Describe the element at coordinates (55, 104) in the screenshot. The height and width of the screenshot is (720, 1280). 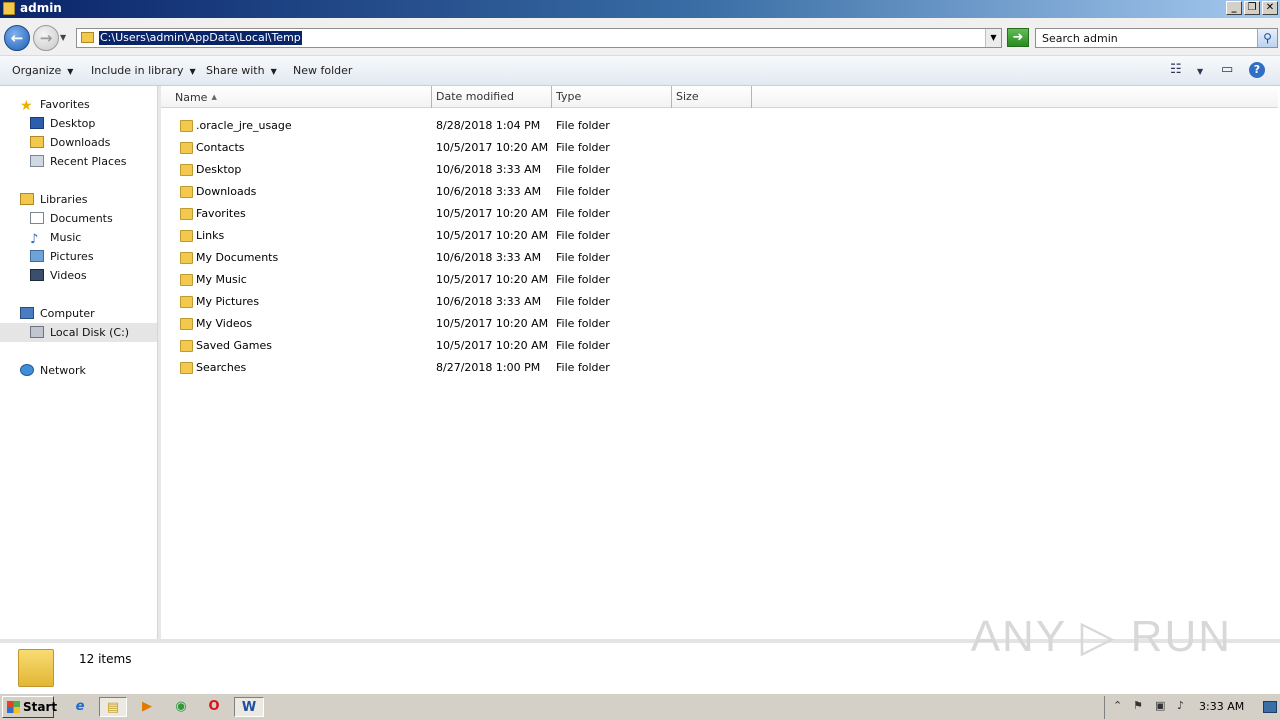
I see `nav-item-favorites: ★ Favorites` at that location.